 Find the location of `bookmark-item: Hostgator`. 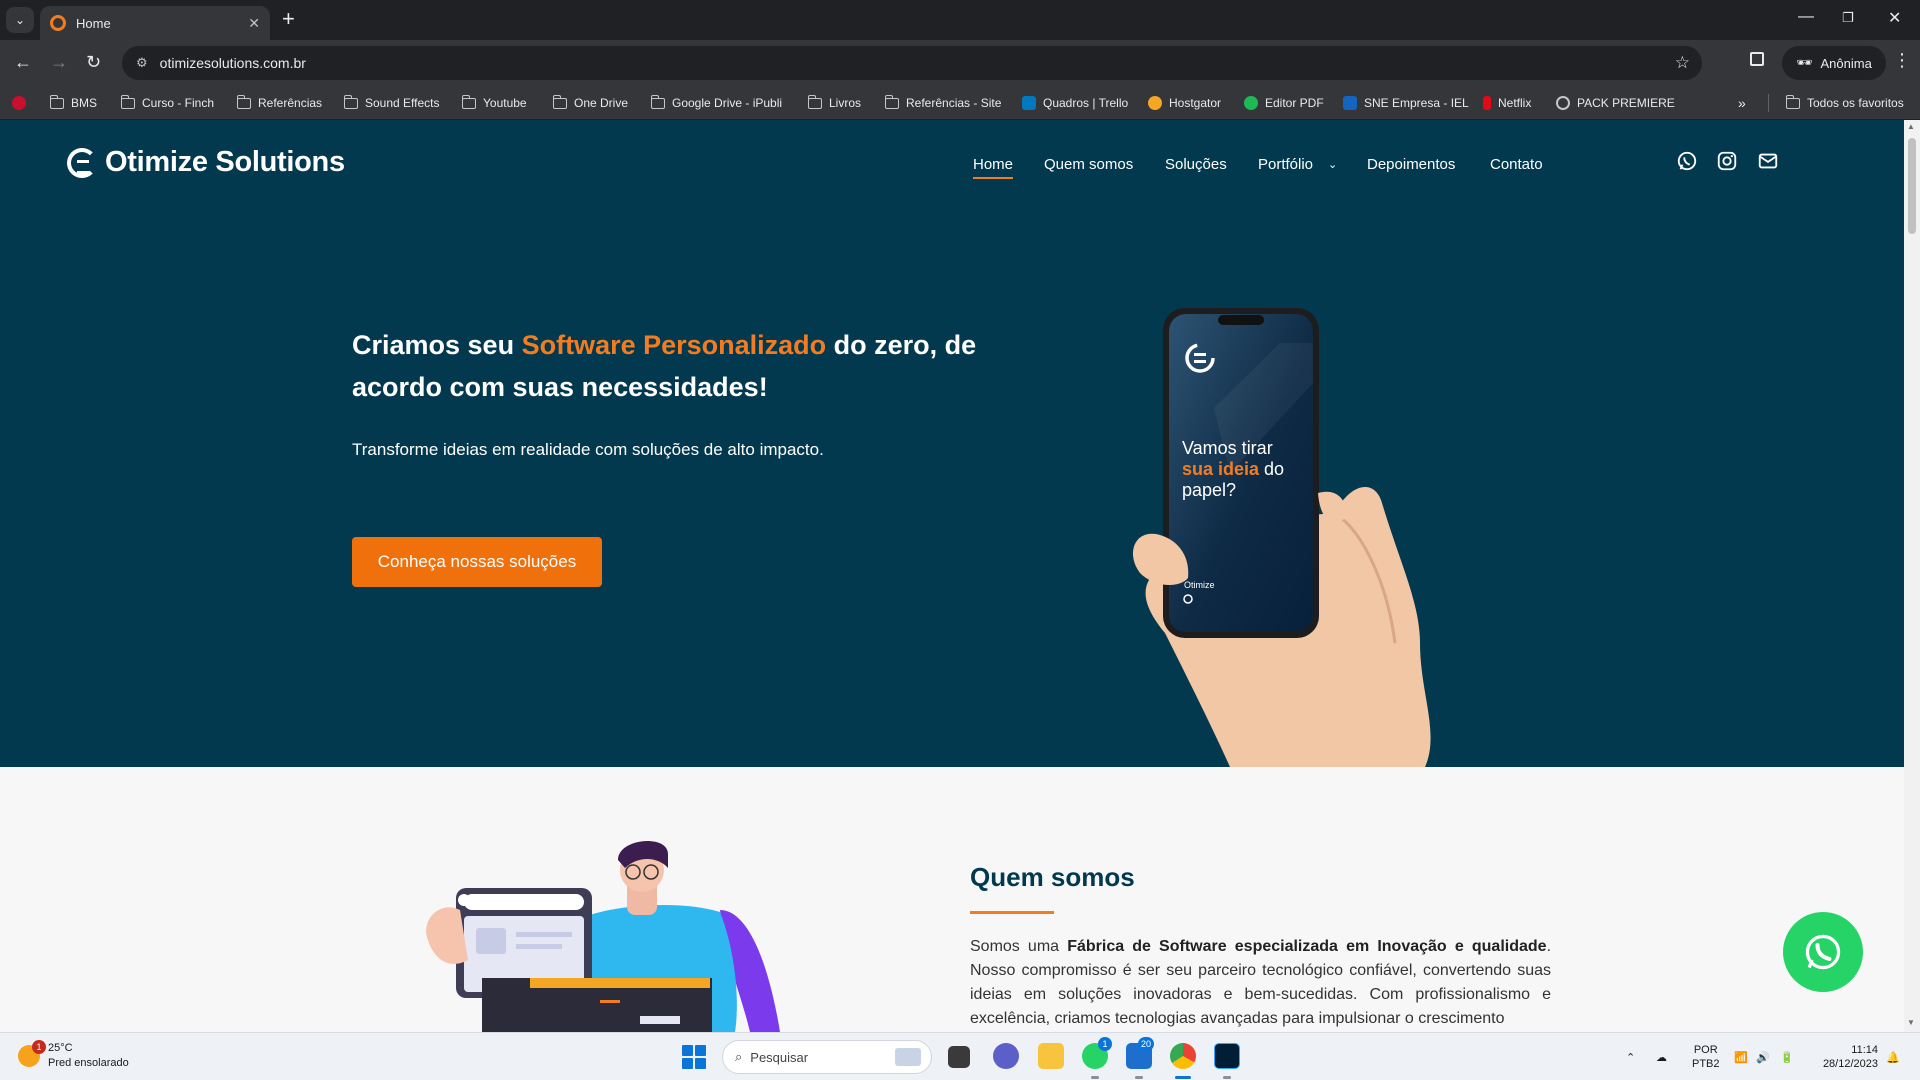

bookmark-item: Hostgator is located at coordinates (1184, 103).